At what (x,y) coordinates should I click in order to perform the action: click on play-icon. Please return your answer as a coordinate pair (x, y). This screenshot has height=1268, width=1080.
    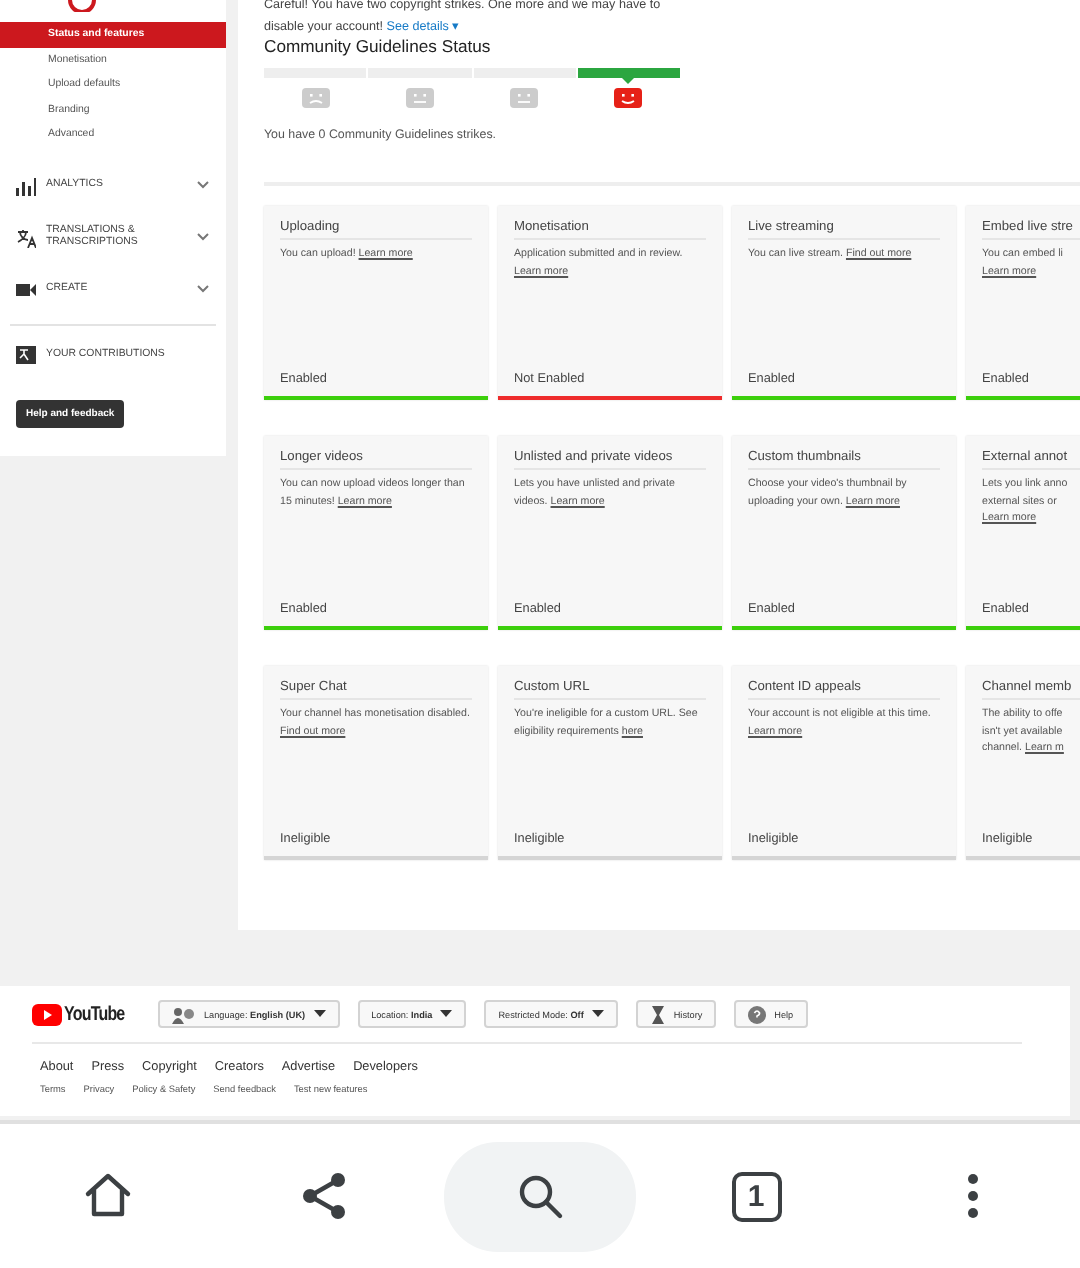
    Looking at the image, I should click on (47, 1014).